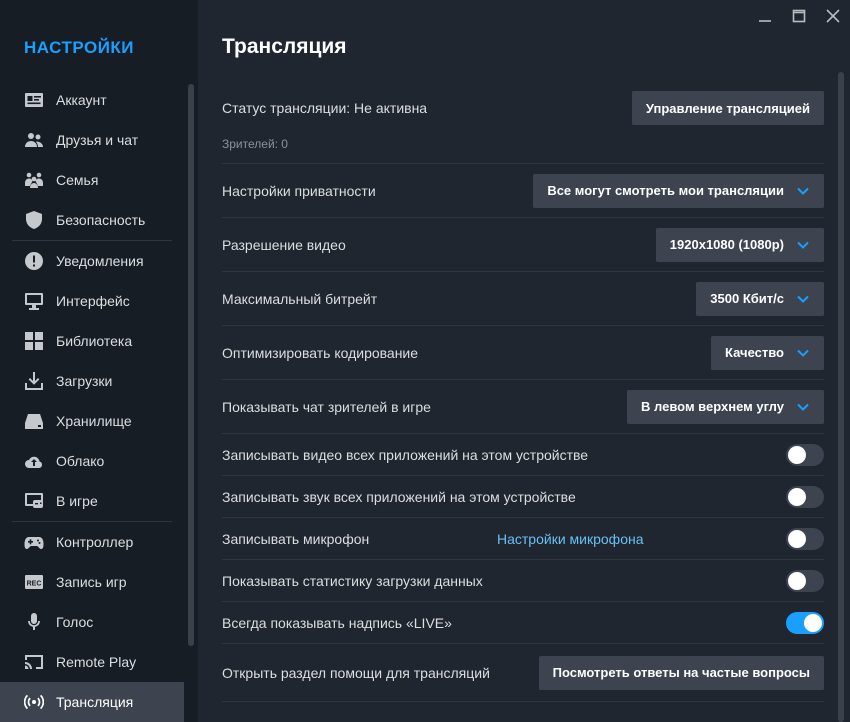 The height and width of the screenshot is (722, 850). Describe the element at coordinates (191, 365) in the screenshot. I see `sidebar-scrollbar` at that location.